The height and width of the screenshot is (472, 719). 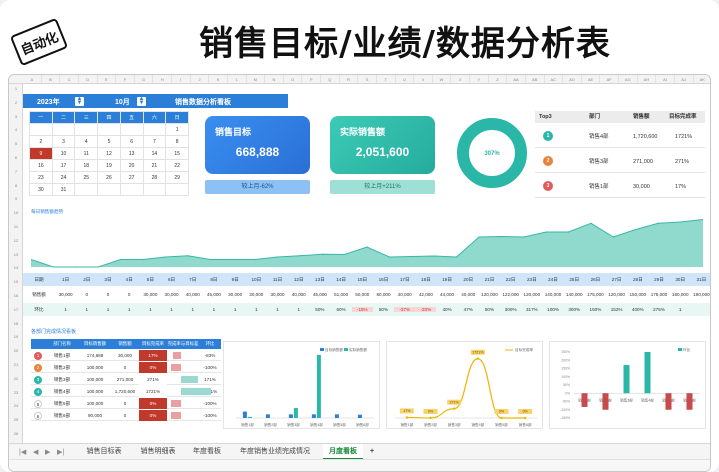 What do you see at coordinates (591, 79) in the screenshot?
I see `column-header: AE` at bounding box center [591, 79].